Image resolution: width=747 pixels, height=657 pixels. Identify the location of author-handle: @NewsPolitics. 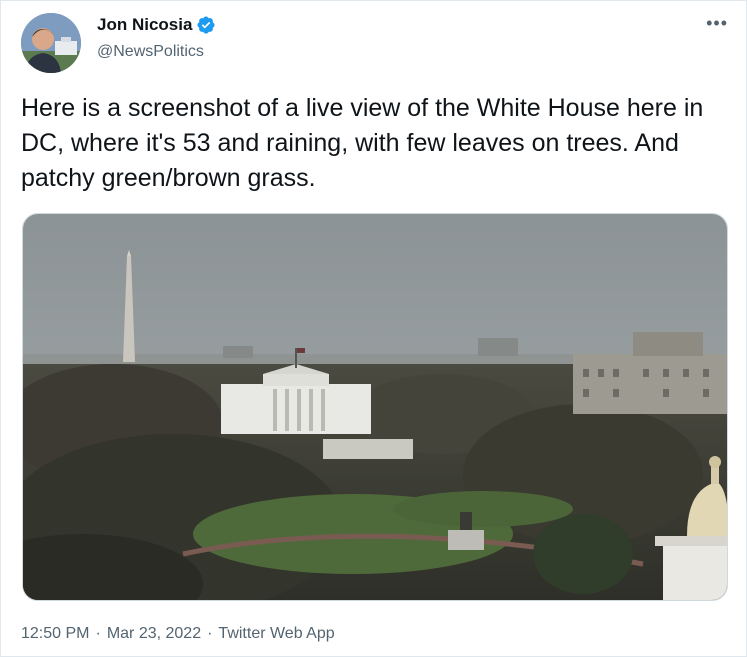
(150, 52).